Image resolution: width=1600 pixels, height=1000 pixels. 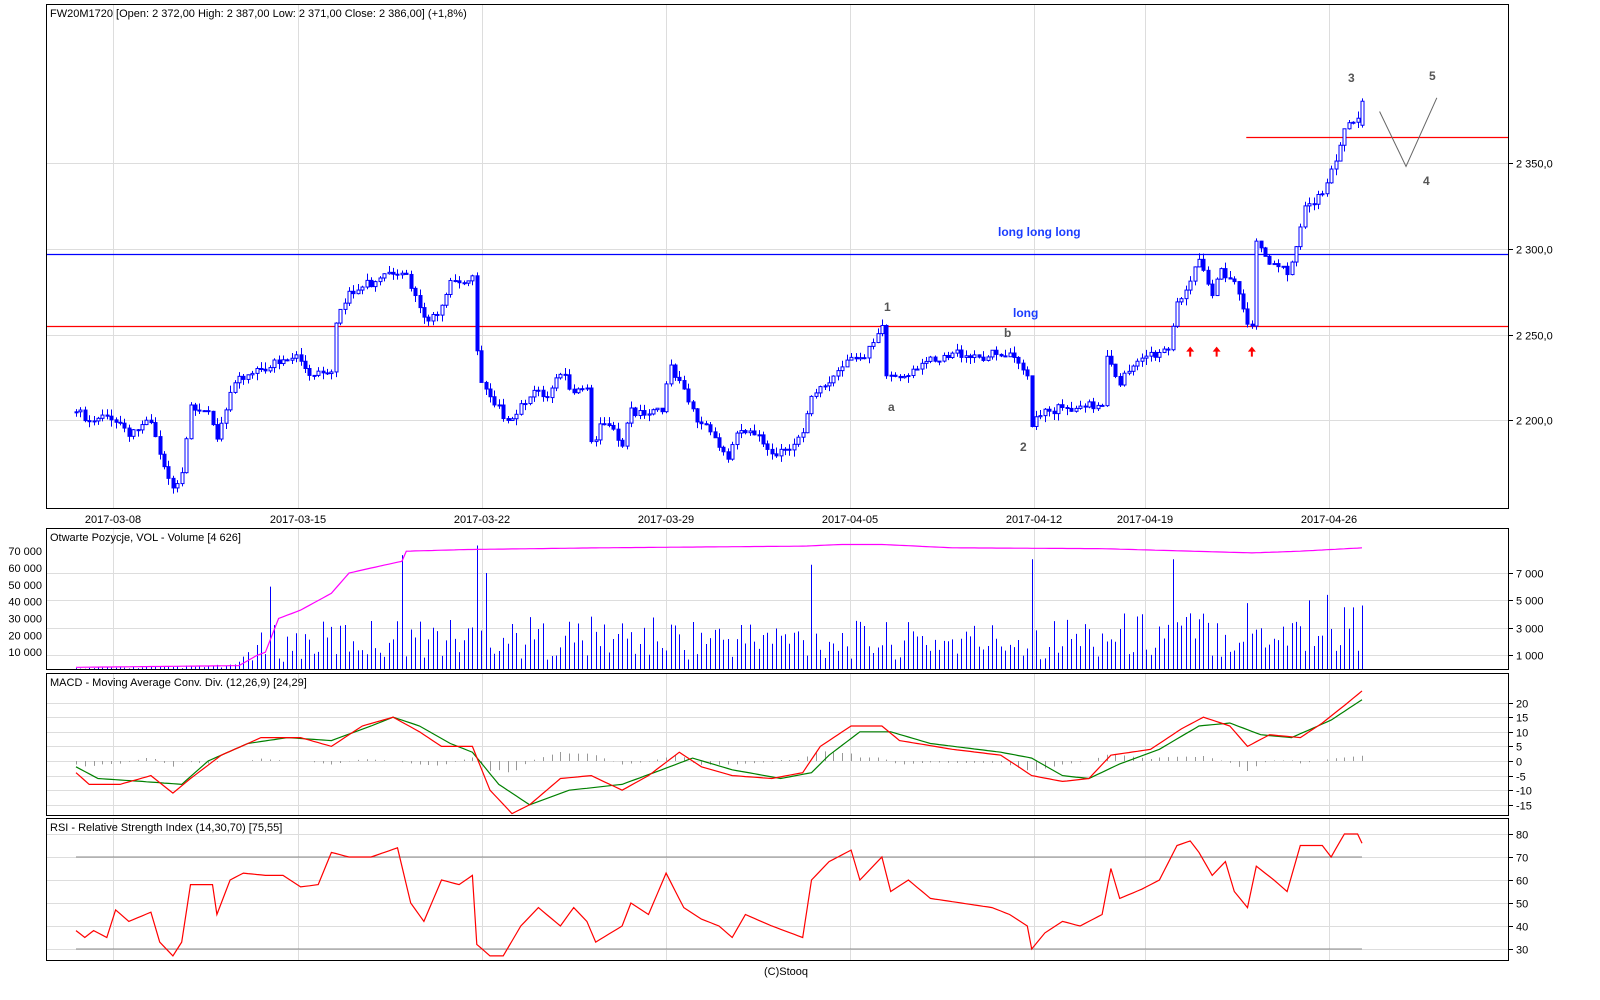 What do you see at coordinates (25, 603) in the screenshot?
I see `open-interest-tick-label: 40 000` at bounding box center [25, 603].